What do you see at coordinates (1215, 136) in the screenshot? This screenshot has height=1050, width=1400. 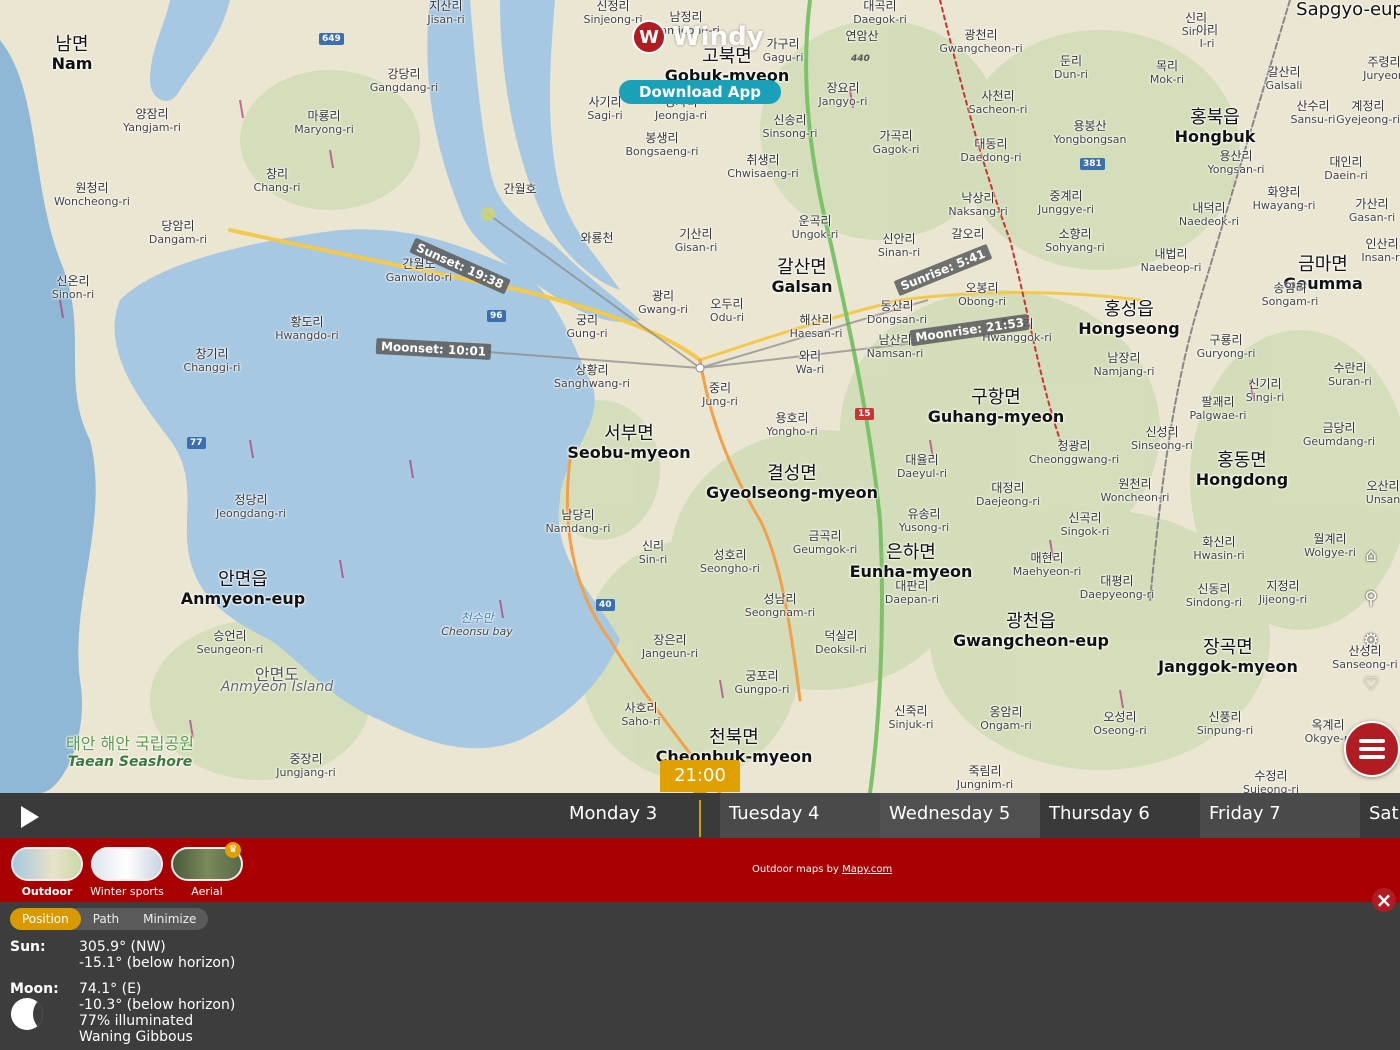 I see `place-name-romanized: Hongbuk` at bounding box center [1215, 136].